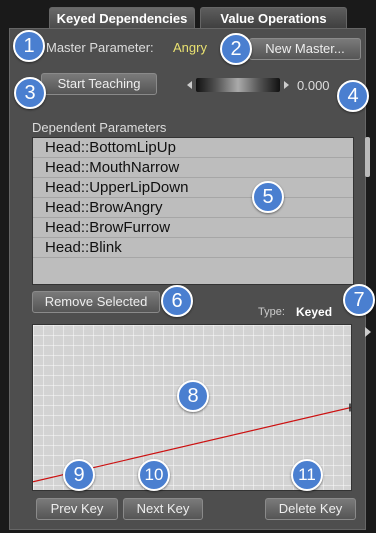  What do you see at coordinates (190, 47) in the screenshot?
I see `master-parameter-value: Angry` at bounding box center [190, 47].